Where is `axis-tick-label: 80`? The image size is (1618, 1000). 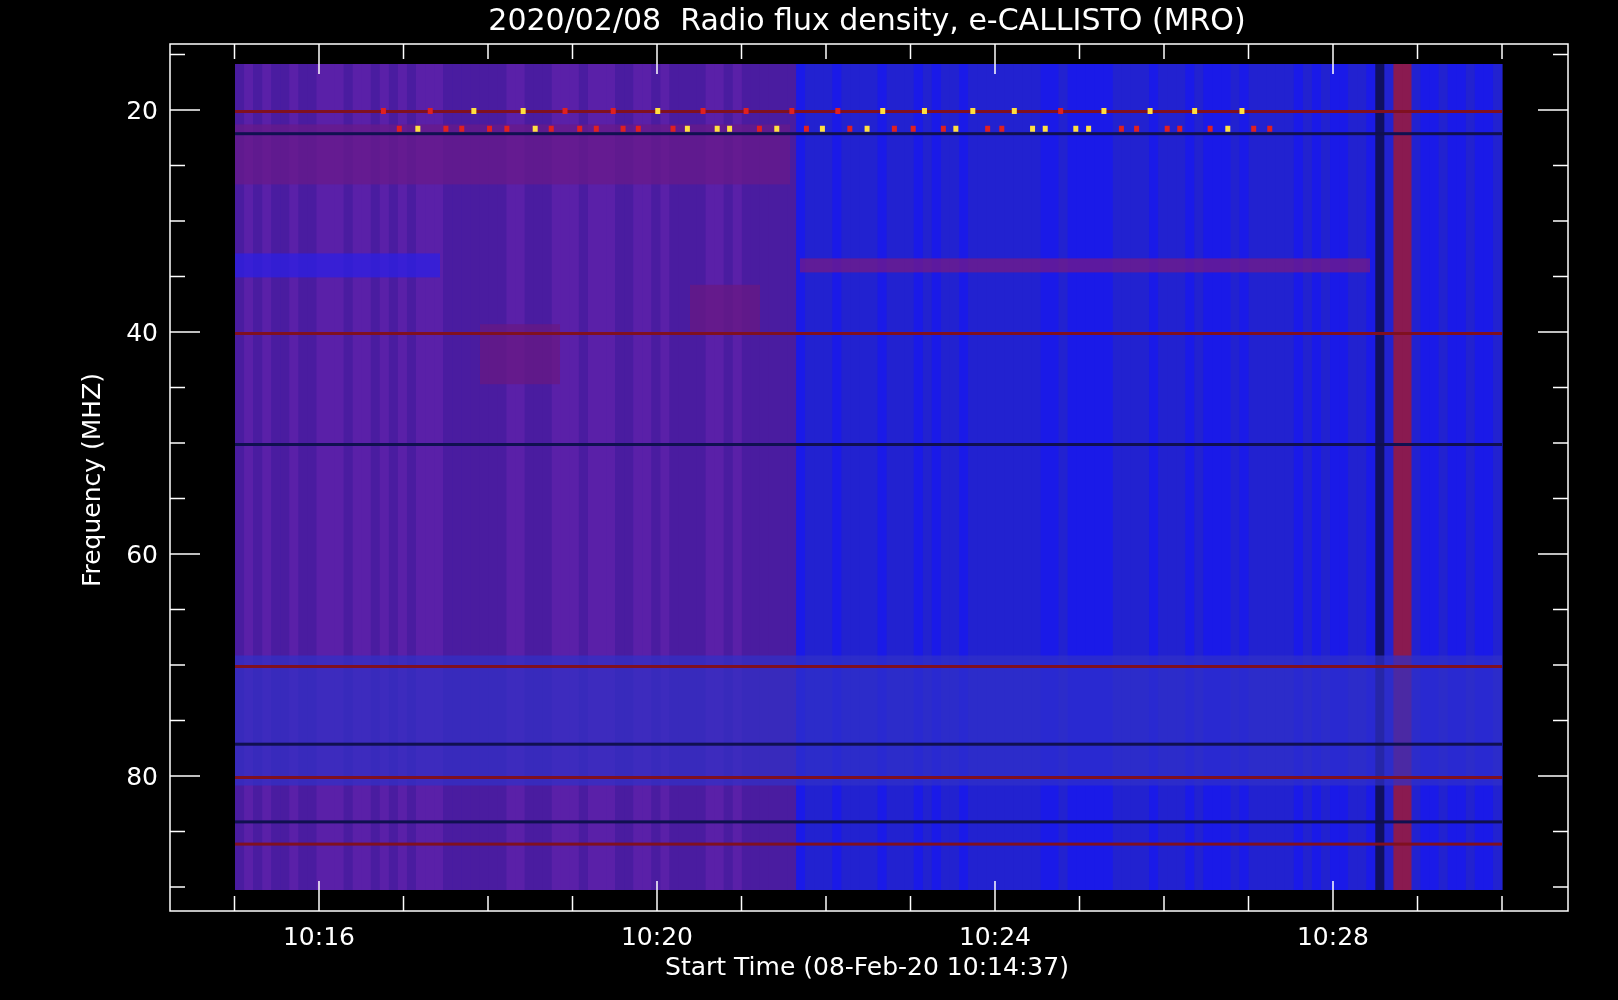 axis-tick-label: 80 is located at coordinates (142, 776).